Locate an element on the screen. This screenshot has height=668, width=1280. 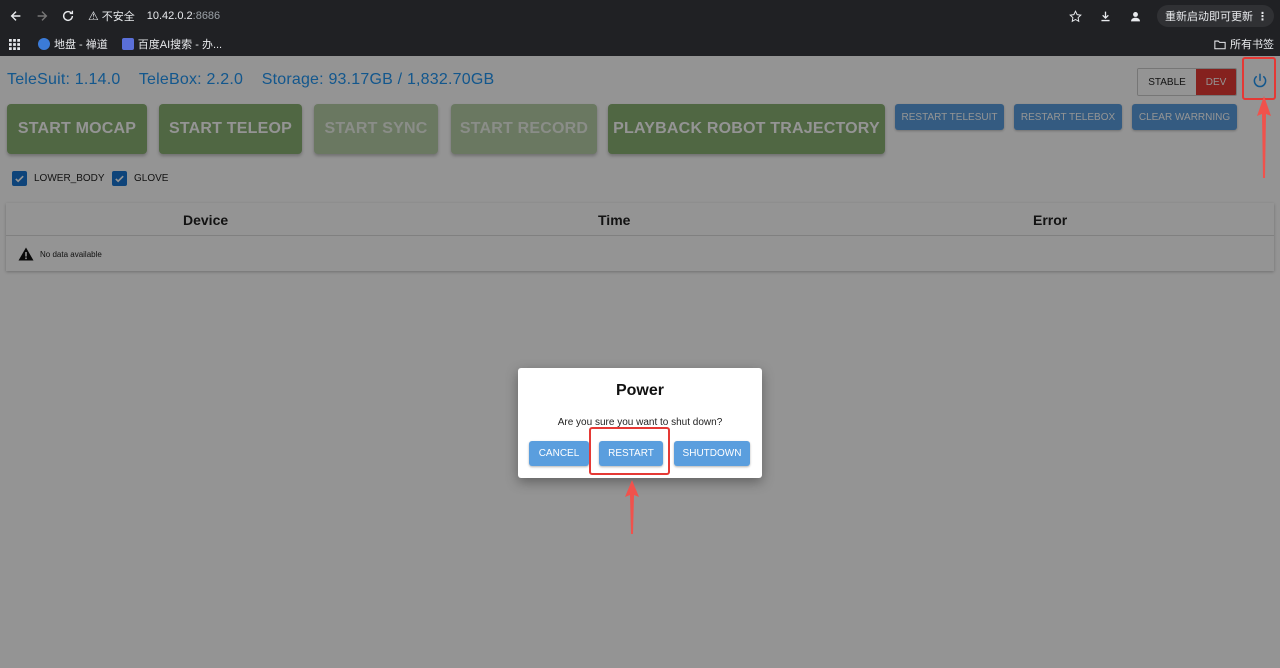
browser-toolbar: ⚠ 不安全 10.42.0.2:8686 重新启动即可更新 ⋮ is located at coordinates (640, 16).